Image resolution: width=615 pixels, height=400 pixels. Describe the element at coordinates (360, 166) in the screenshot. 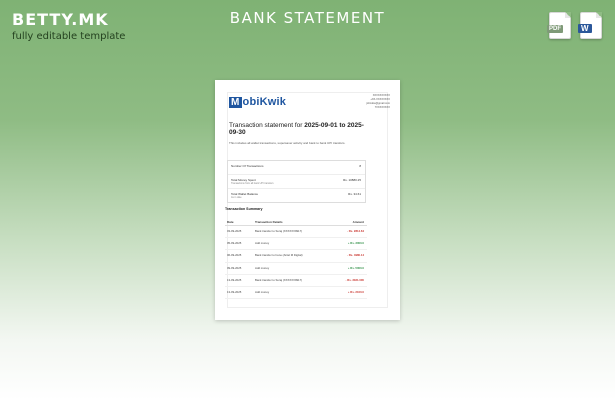

I see `summary-value: 8` at that location.